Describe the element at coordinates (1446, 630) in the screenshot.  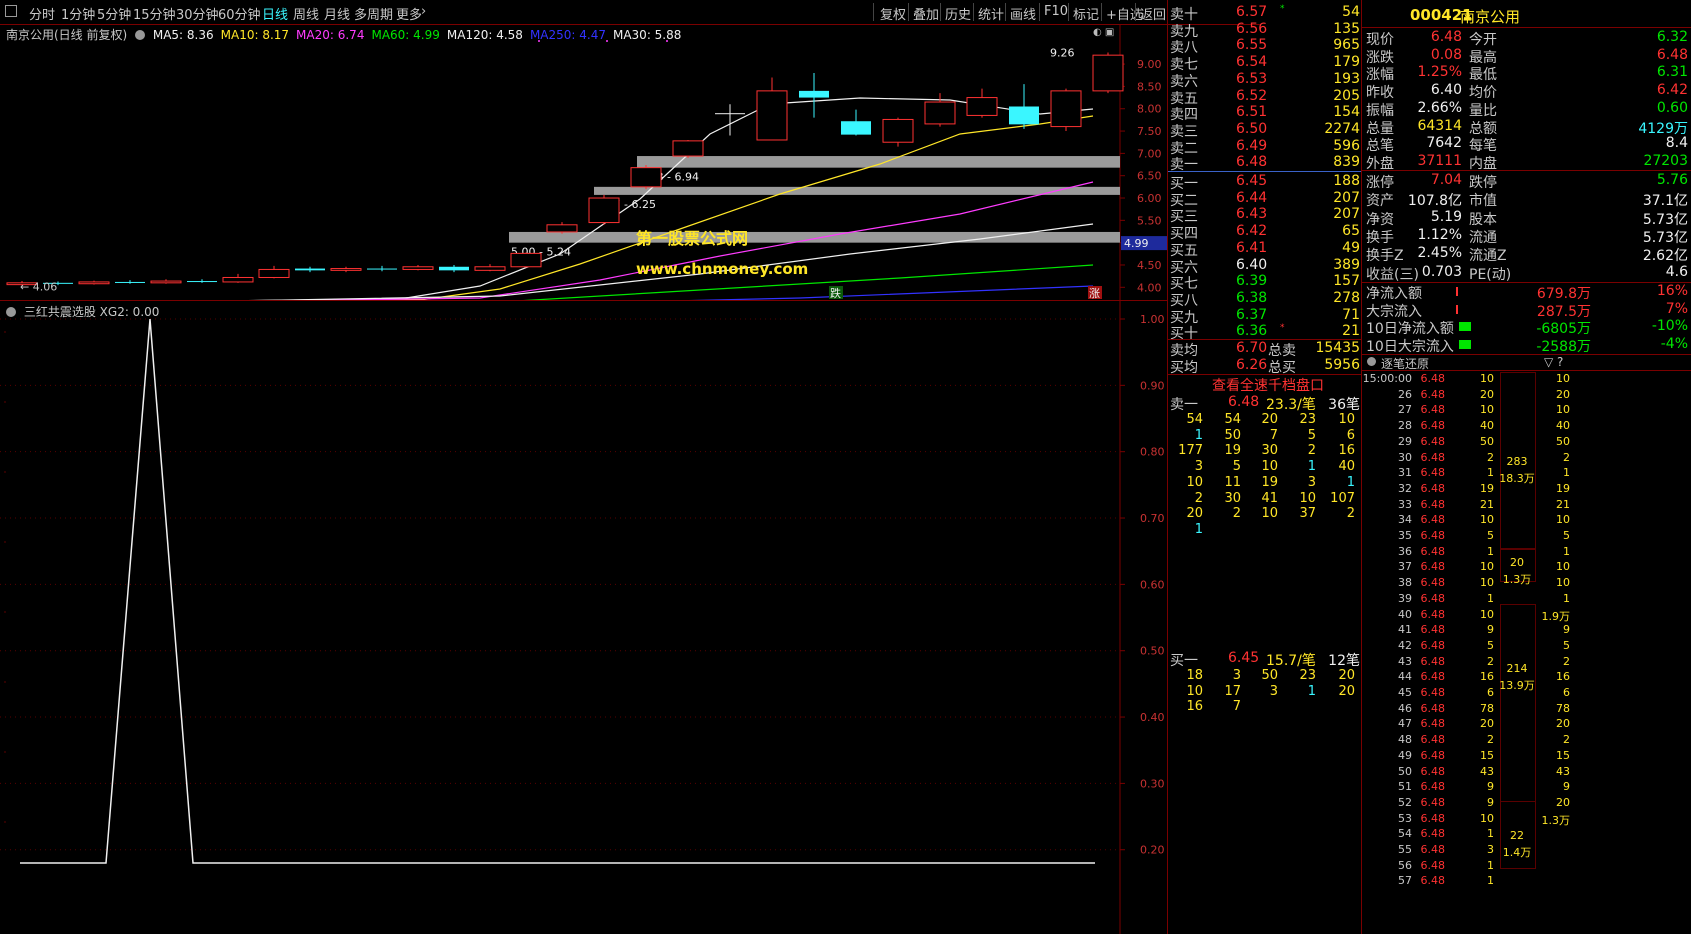
I see `tick-row: 41 6.48 9` at that location.